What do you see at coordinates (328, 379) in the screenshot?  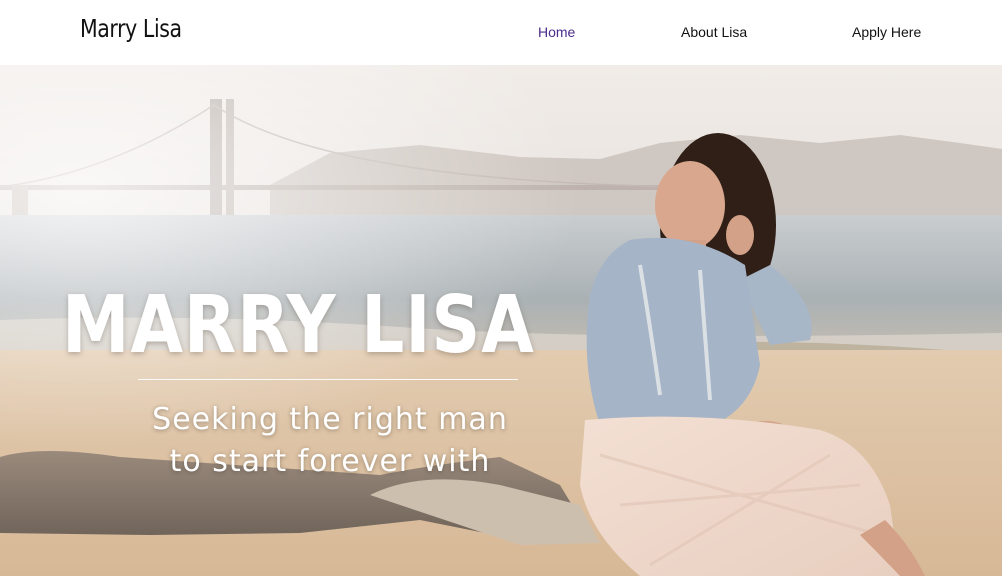 I see `hero-divider` at bounding box center [328, 379].